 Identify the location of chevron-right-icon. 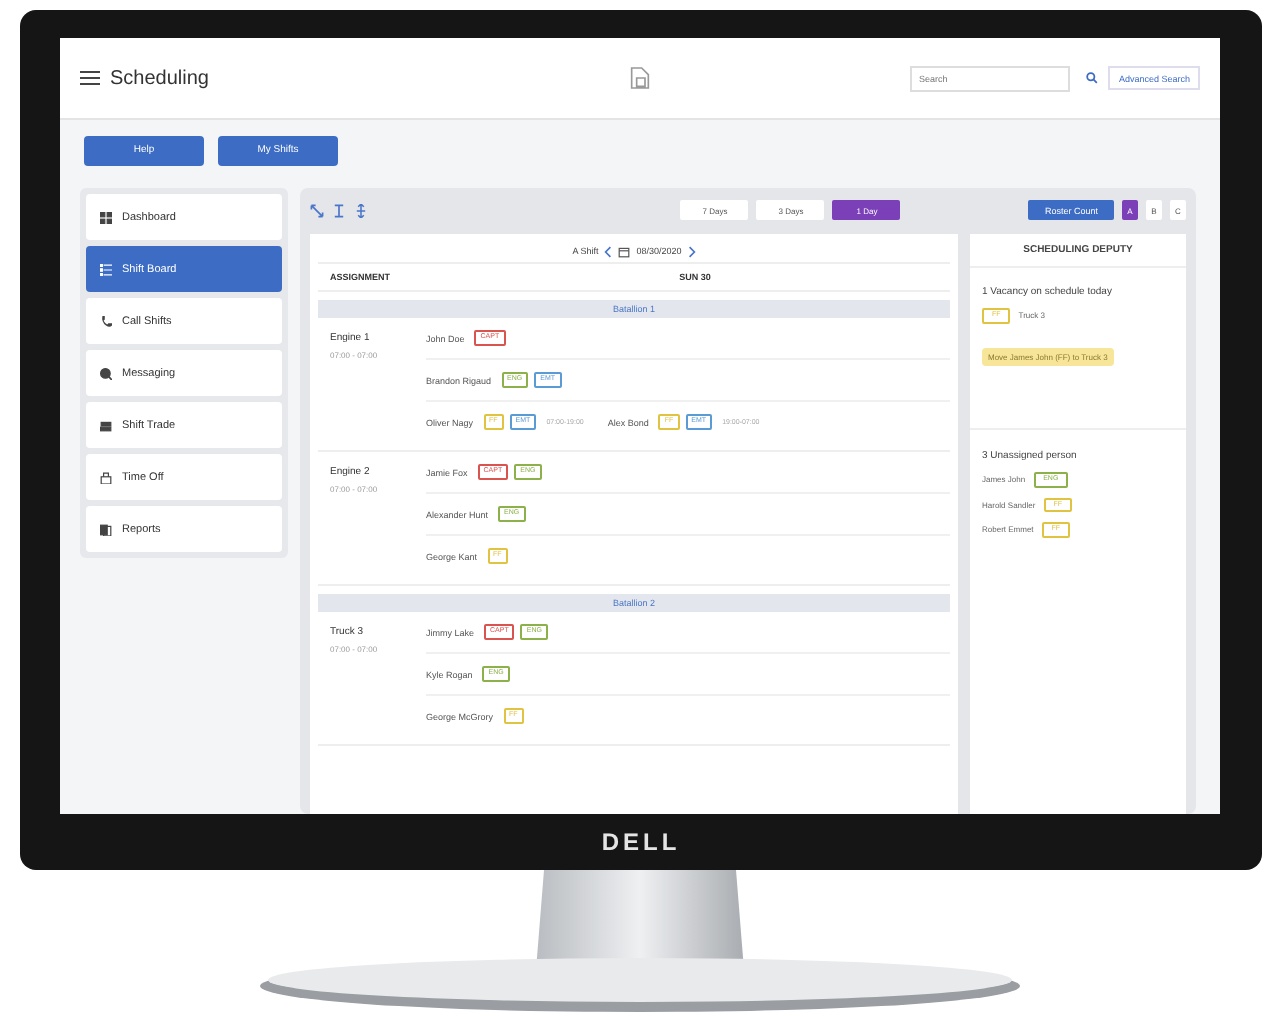
(691, 251).